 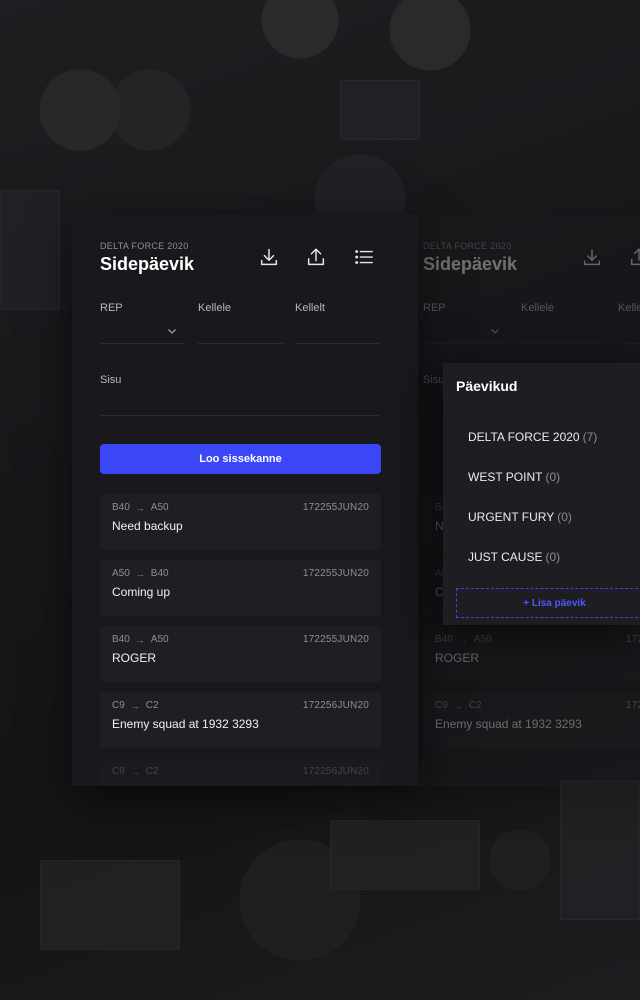 What do you see at coordinates (467, 246) in the screenshot?
I see `panel-subtitle: DELTA FORCE 2020` at bounding box center [467, 246].